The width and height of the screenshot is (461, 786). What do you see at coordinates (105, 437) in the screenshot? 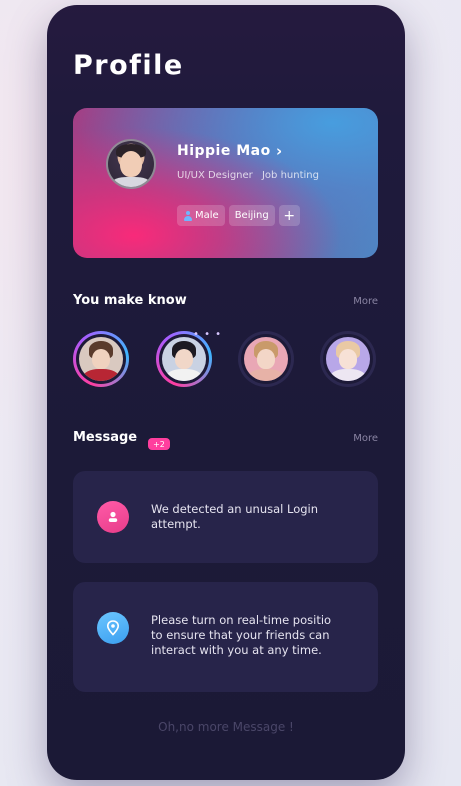
I see `message-section-title: Message` at bounding box center [105, 437].